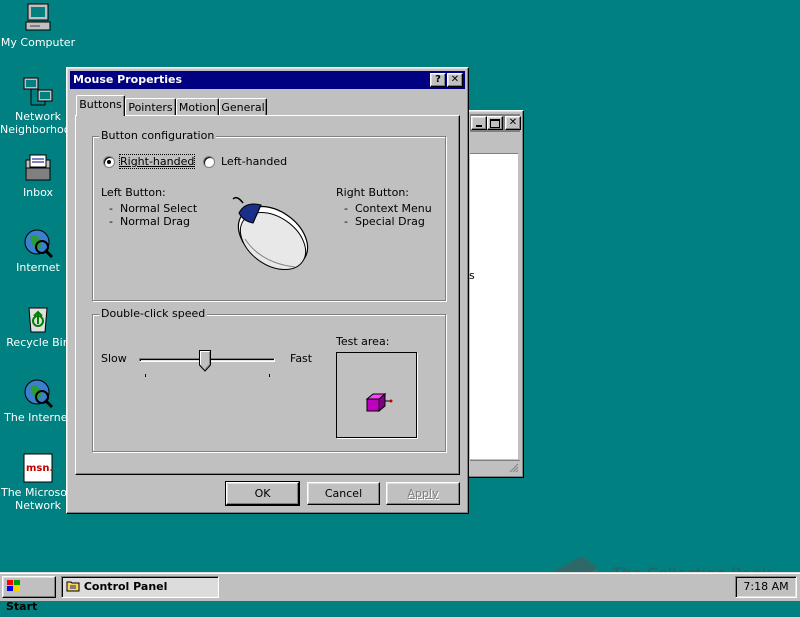  I want to click on dialog-title: Mouse Properties, so click(128, 79).